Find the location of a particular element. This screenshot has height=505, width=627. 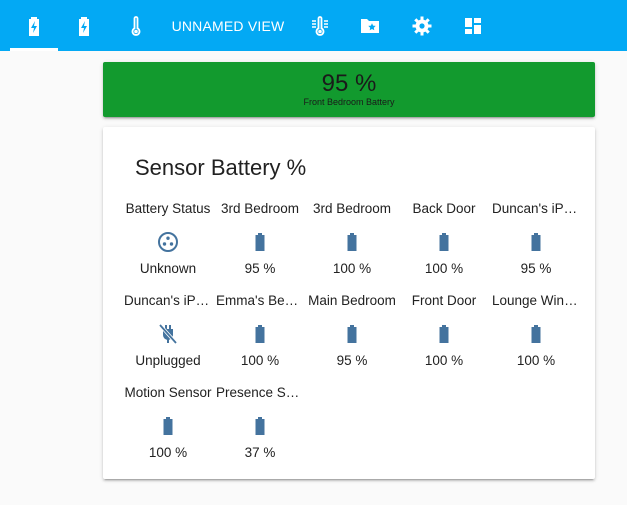

sensor-item: Emma's Bedroom 100 % is located at coordinates (260, 338).